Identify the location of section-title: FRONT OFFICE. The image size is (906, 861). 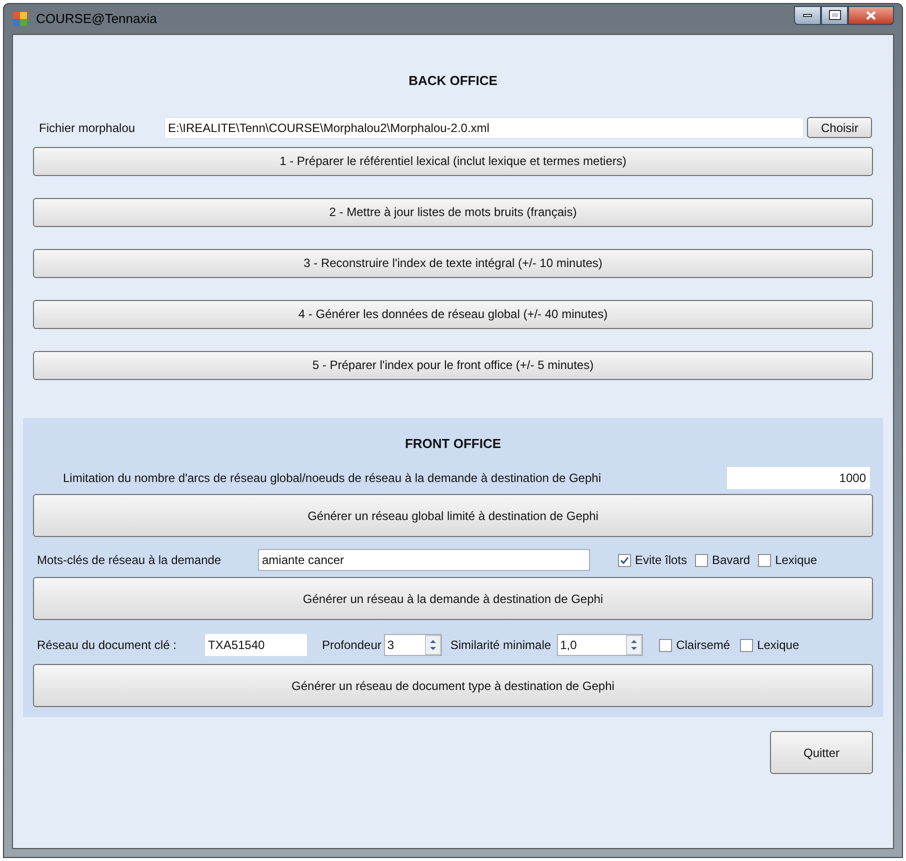
(453, 443).